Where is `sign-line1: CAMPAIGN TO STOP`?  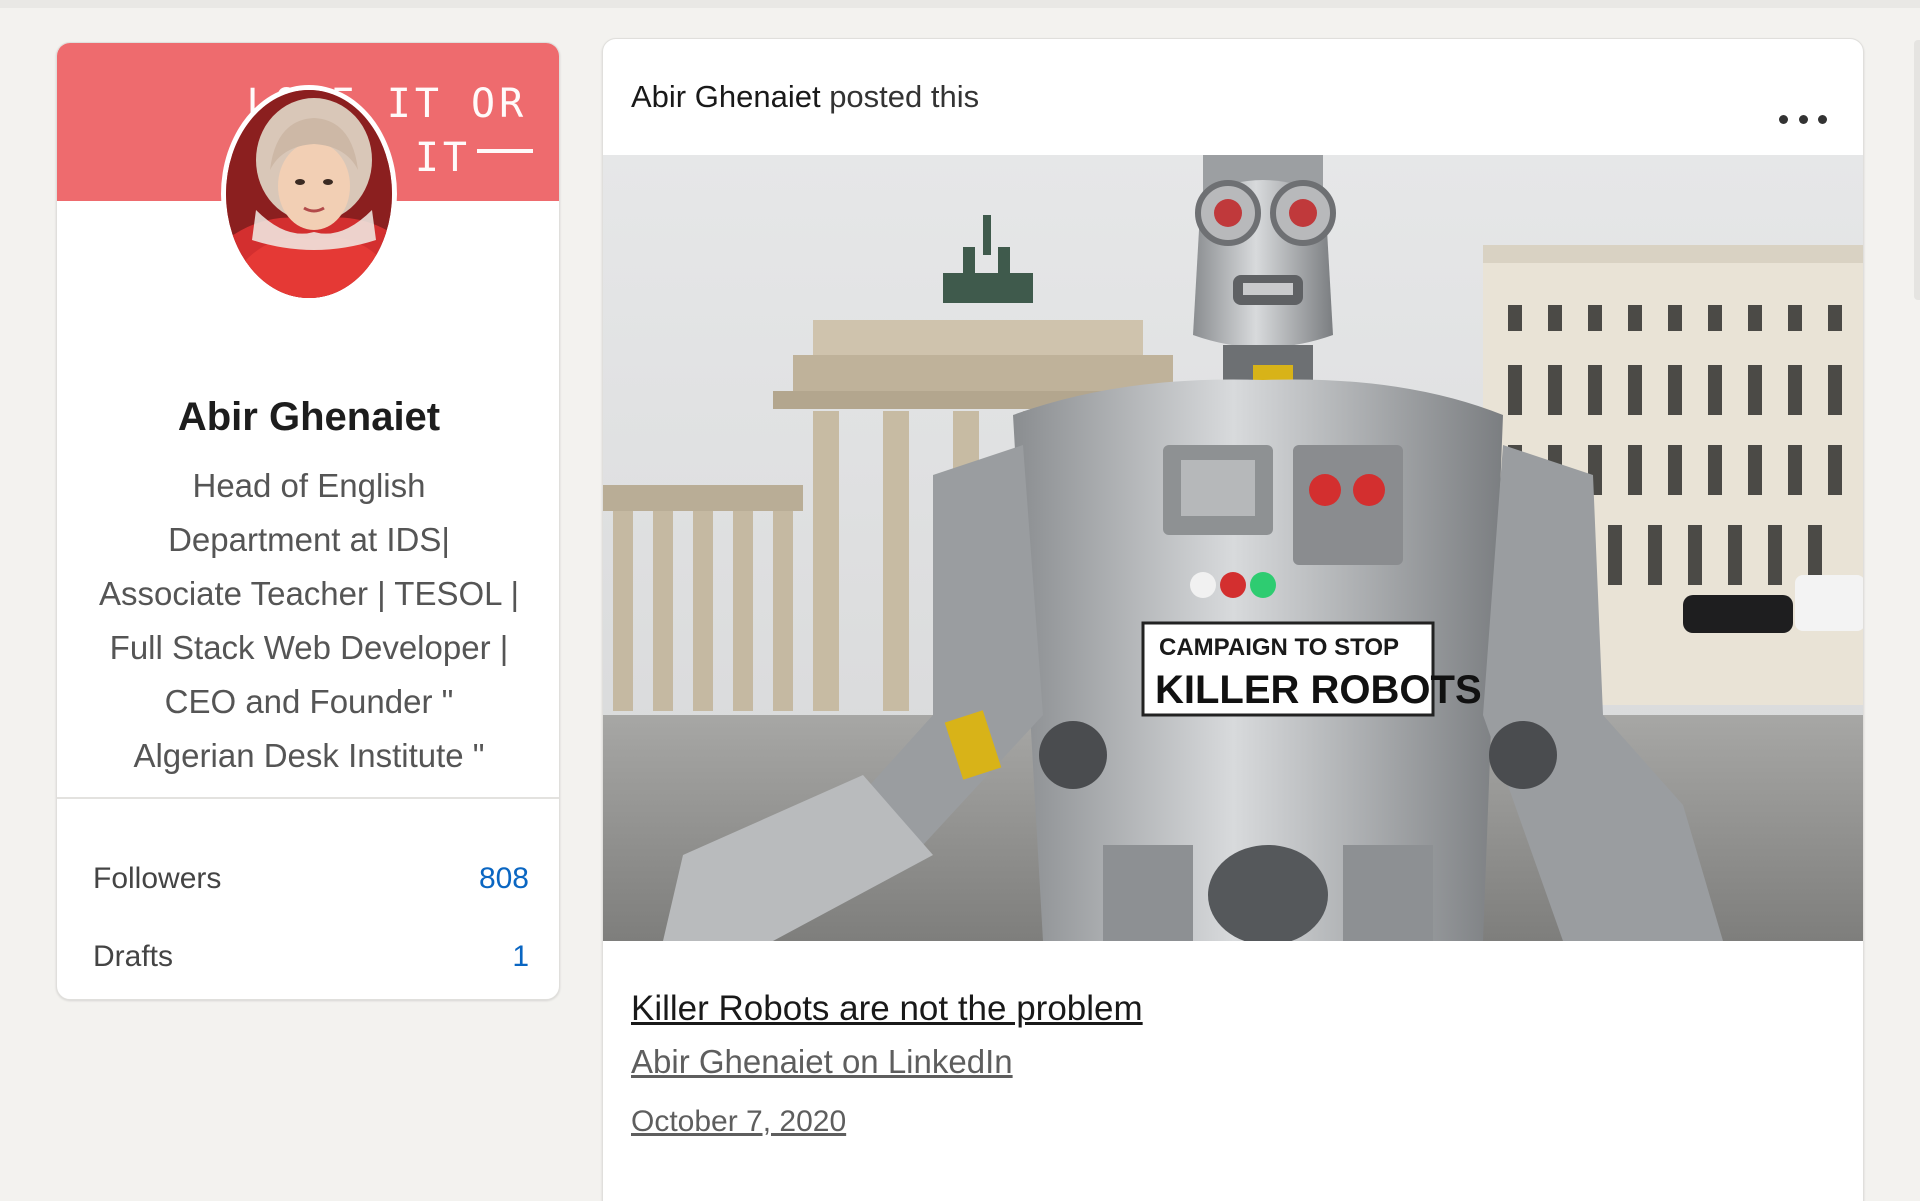 sign-line1: CAMPAIGN TO STOP is located at coordinates (1279, 647).